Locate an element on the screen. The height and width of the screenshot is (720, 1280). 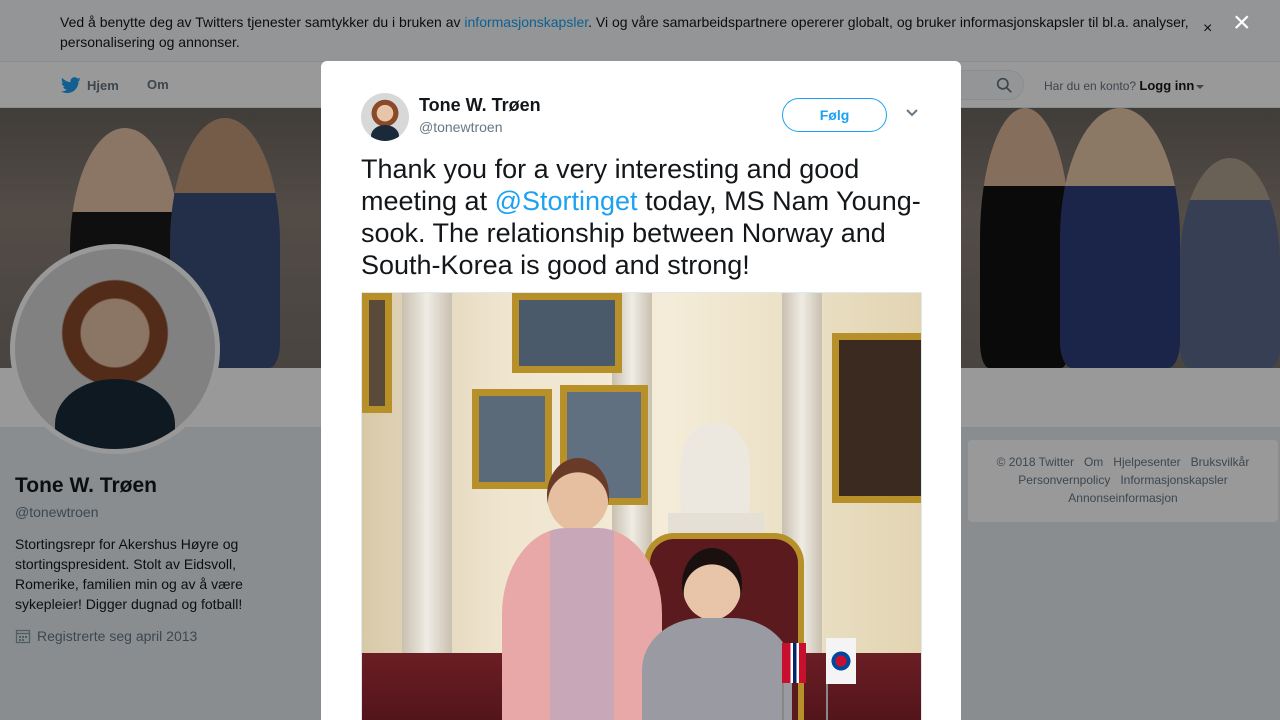
tweet-mention-link: @Stortinget is located at coordinates (566, 201).